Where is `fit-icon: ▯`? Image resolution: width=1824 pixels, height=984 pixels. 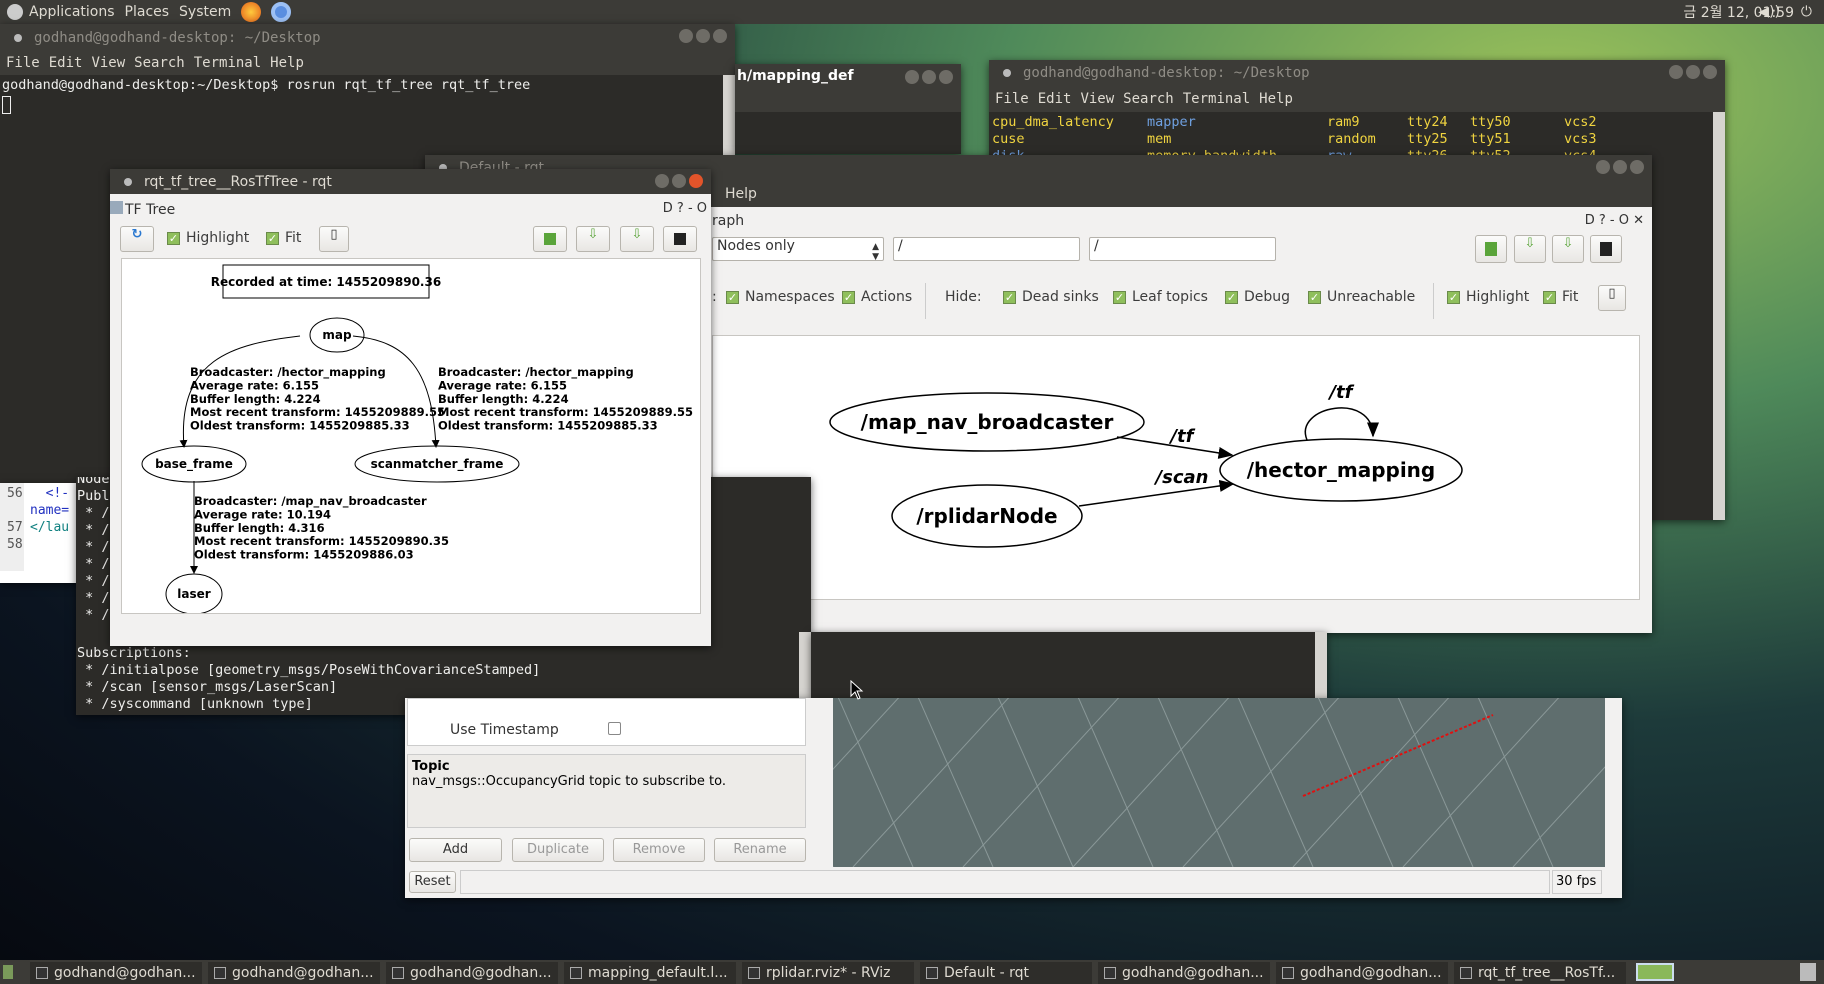 fit-icon: ▯ is located at coordinates (1612, 293).